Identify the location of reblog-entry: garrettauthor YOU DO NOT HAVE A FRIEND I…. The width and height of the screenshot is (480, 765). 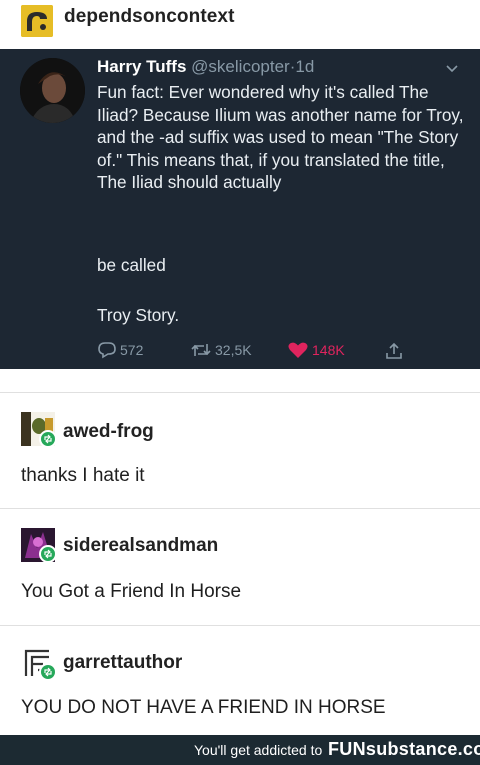
(240, 680).